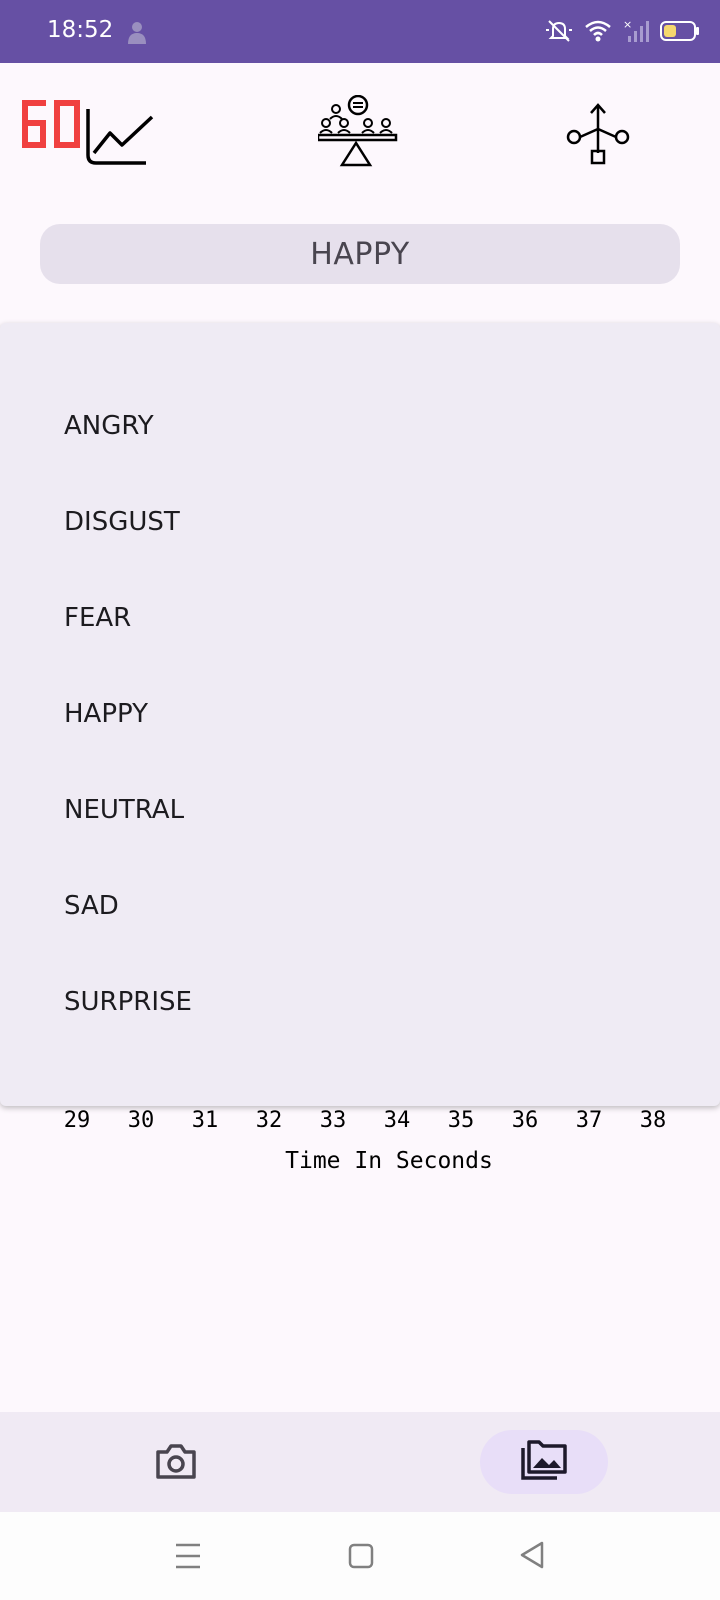  Describe the element at coordinates (389, 1161) in the screenshot. I see `chart-x-label: Time In Seconds` at that location.